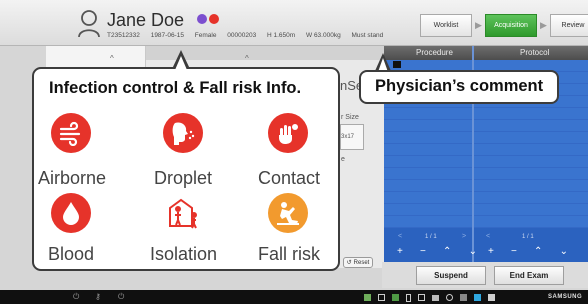 This screenshot has height=304, width=588. I want to click on contact-icon, so click(288, 133).